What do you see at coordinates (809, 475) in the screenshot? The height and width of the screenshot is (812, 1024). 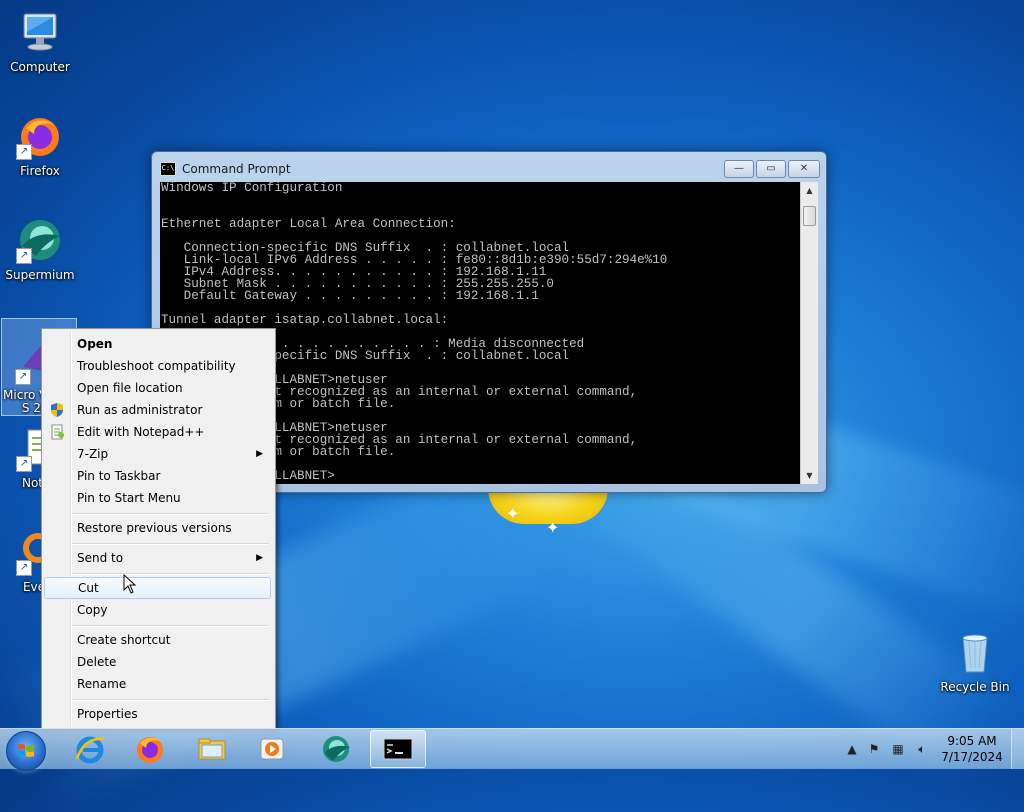 I see `scroll-down-arrow-icon: ▼` at bounding box center [809, 475].